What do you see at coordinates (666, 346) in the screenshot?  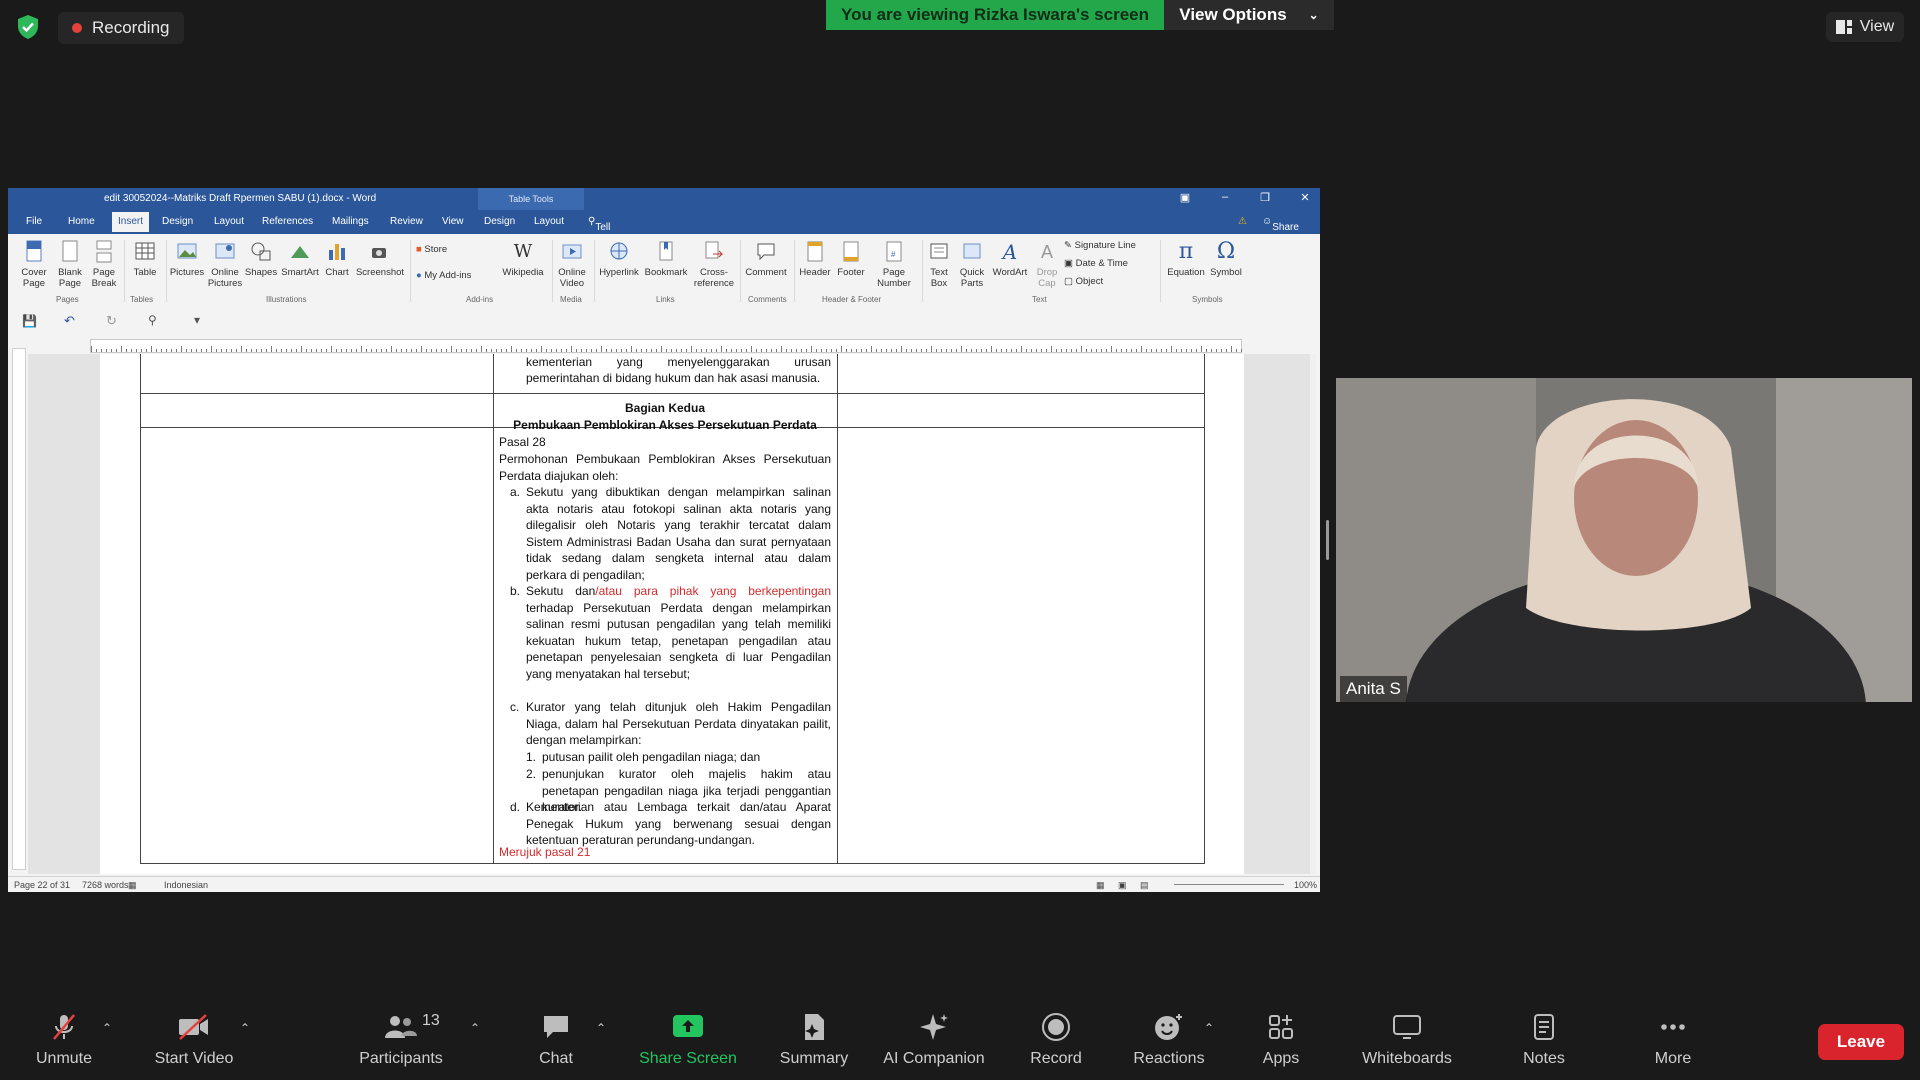 I see `horizontal-ruler` at bounding box center [666, 346].